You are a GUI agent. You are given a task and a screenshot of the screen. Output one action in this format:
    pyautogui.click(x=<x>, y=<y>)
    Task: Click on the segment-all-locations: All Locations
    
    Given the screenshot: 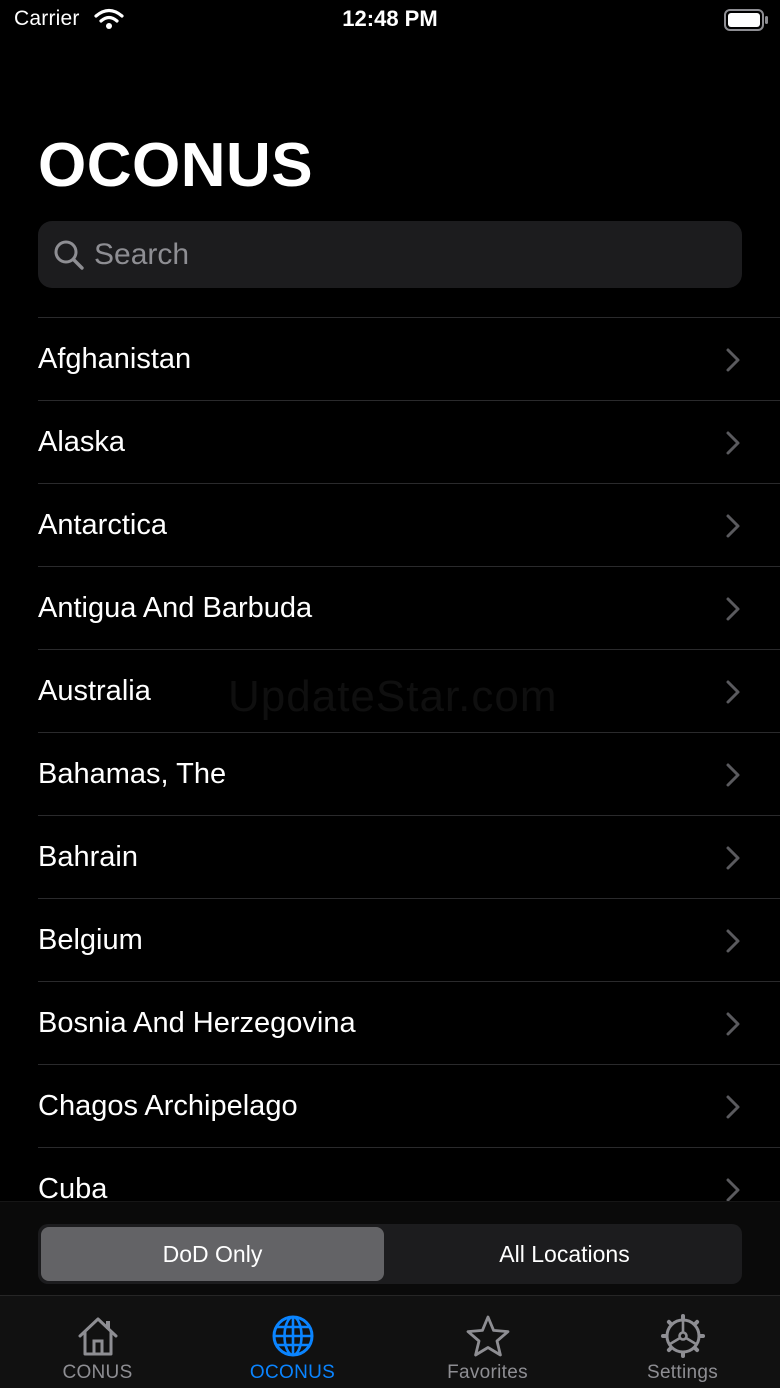 What is the action you would take?
    pyautogui.click(x=564, y=1254)
    